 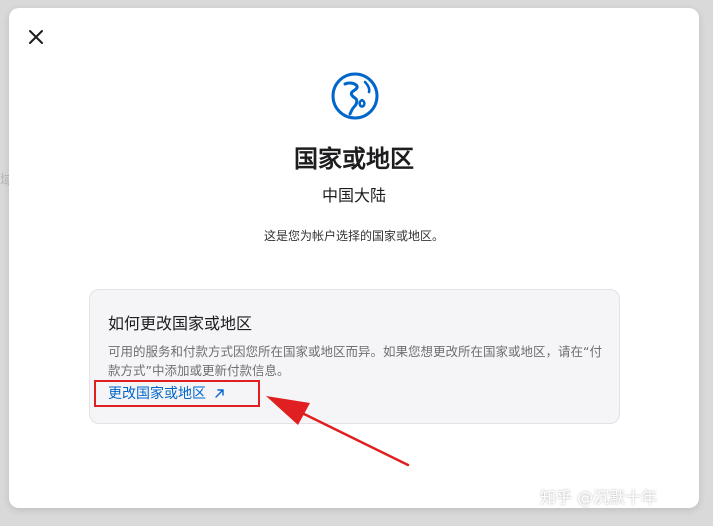 What do you see at coordinates (353, 195) in the screenshot?
I see `current-region: 中国大陆` at bounding box center [353, 195].